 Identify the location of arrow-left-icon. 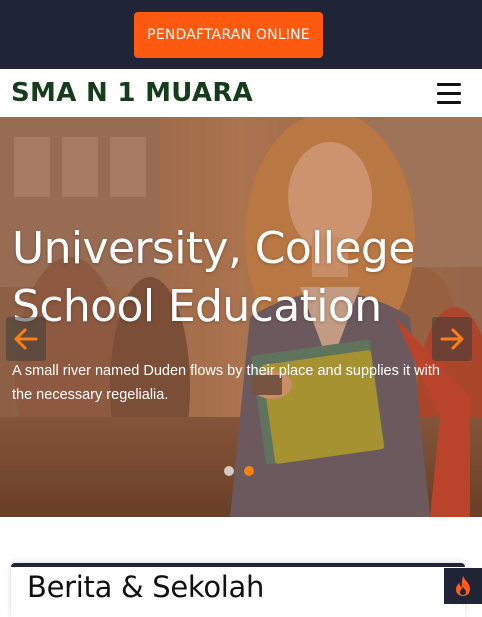
(26, 339).